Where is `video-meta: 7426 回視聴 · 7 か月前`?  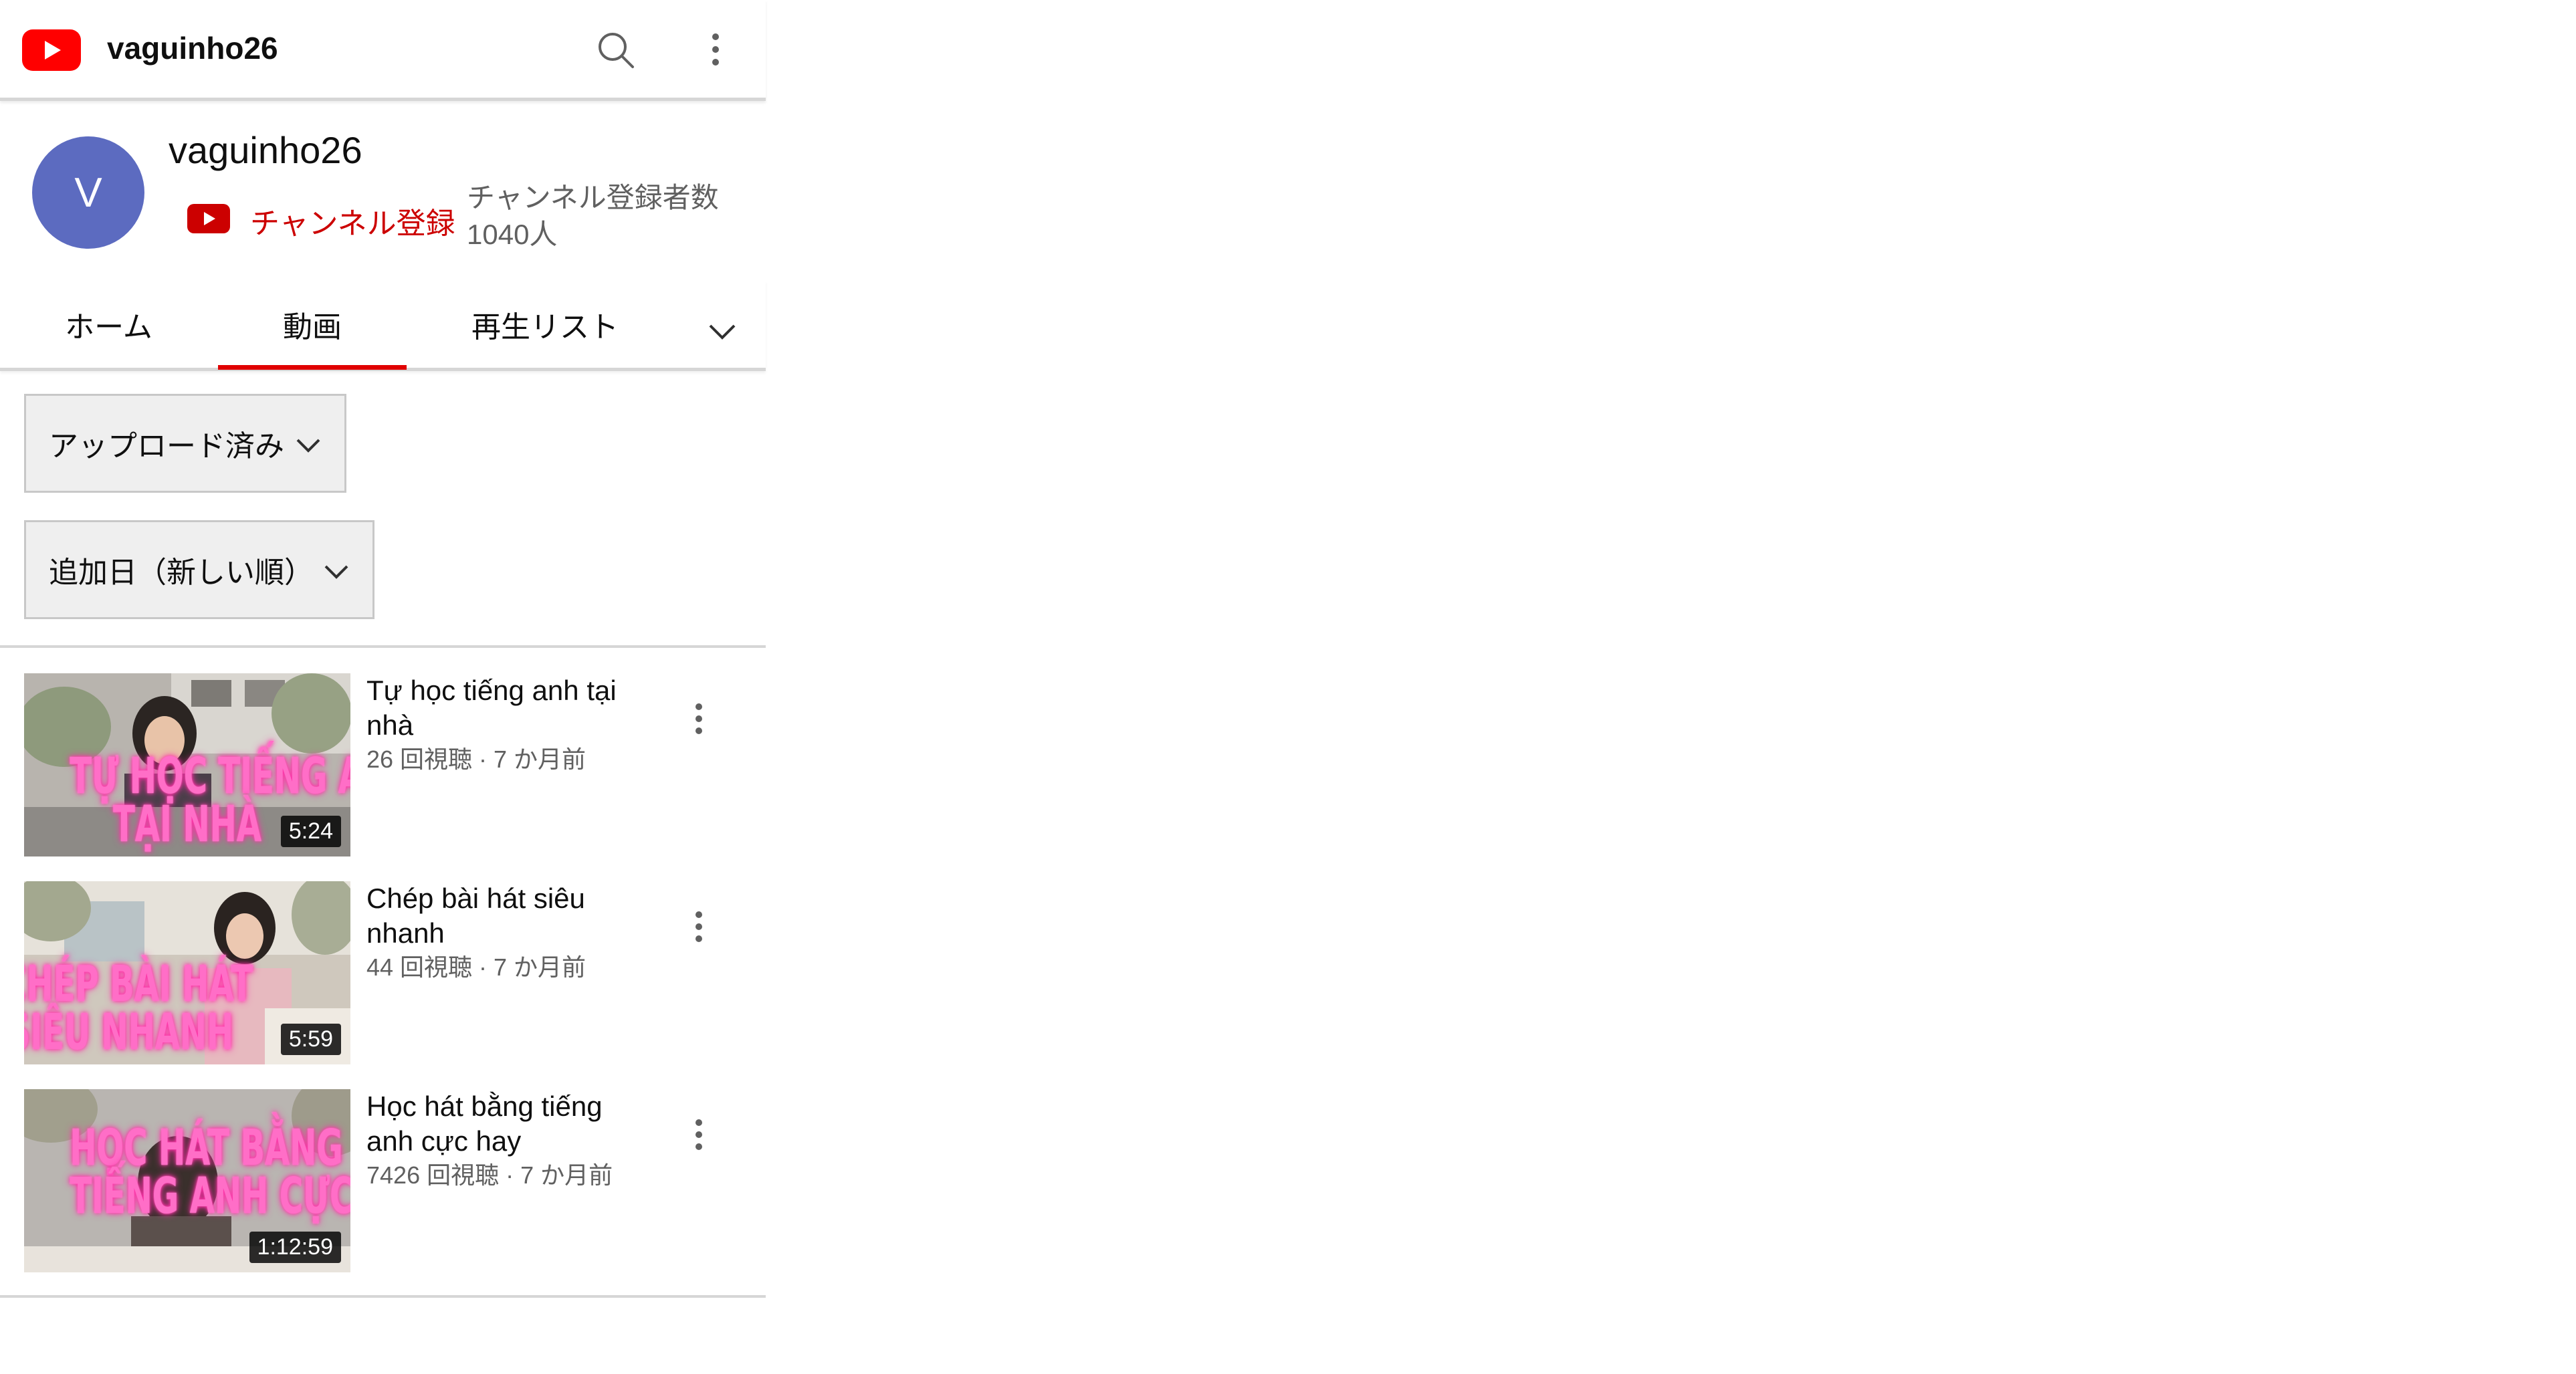
video-meta: 7426 回視聴 · 7 か月前 is located at coordinates (489, 1175).